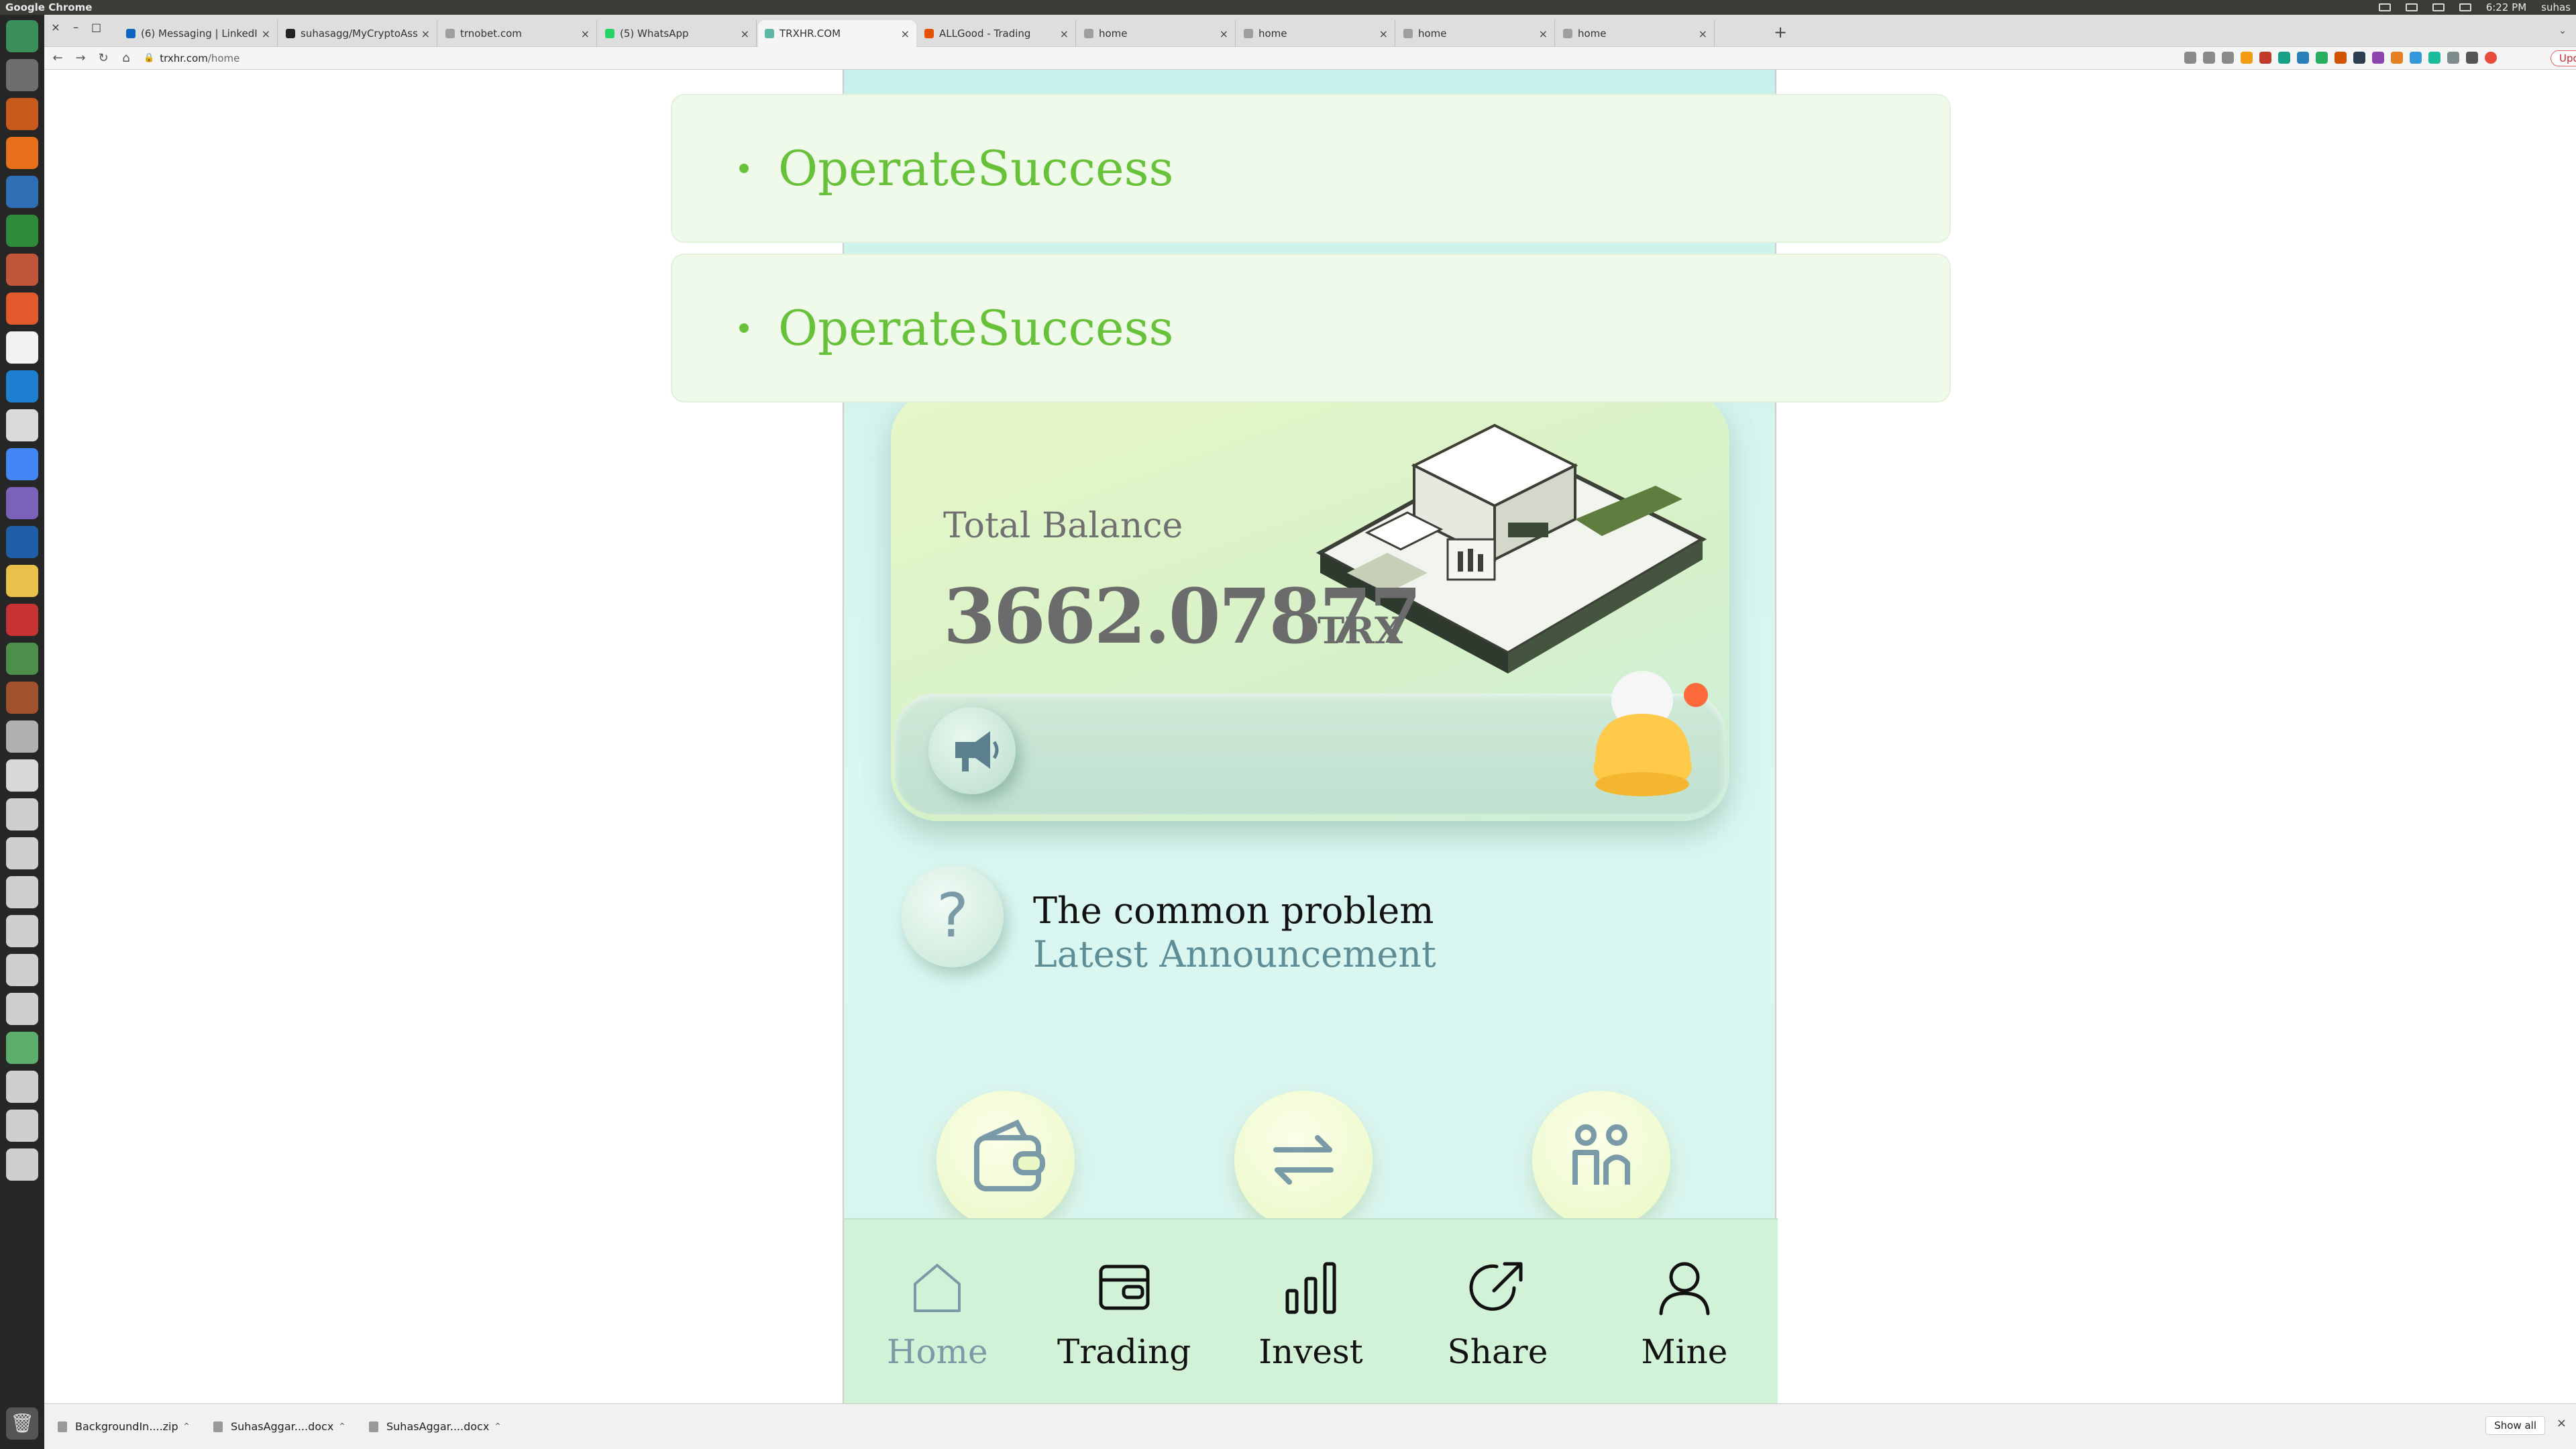 The height and width of the screenshot is (1449, 2576). What do you see at coordinates (2515, 1425) in the screenshot?
I see `show-all-downloads-button: Show all` at bounding box center [2515, 1425].